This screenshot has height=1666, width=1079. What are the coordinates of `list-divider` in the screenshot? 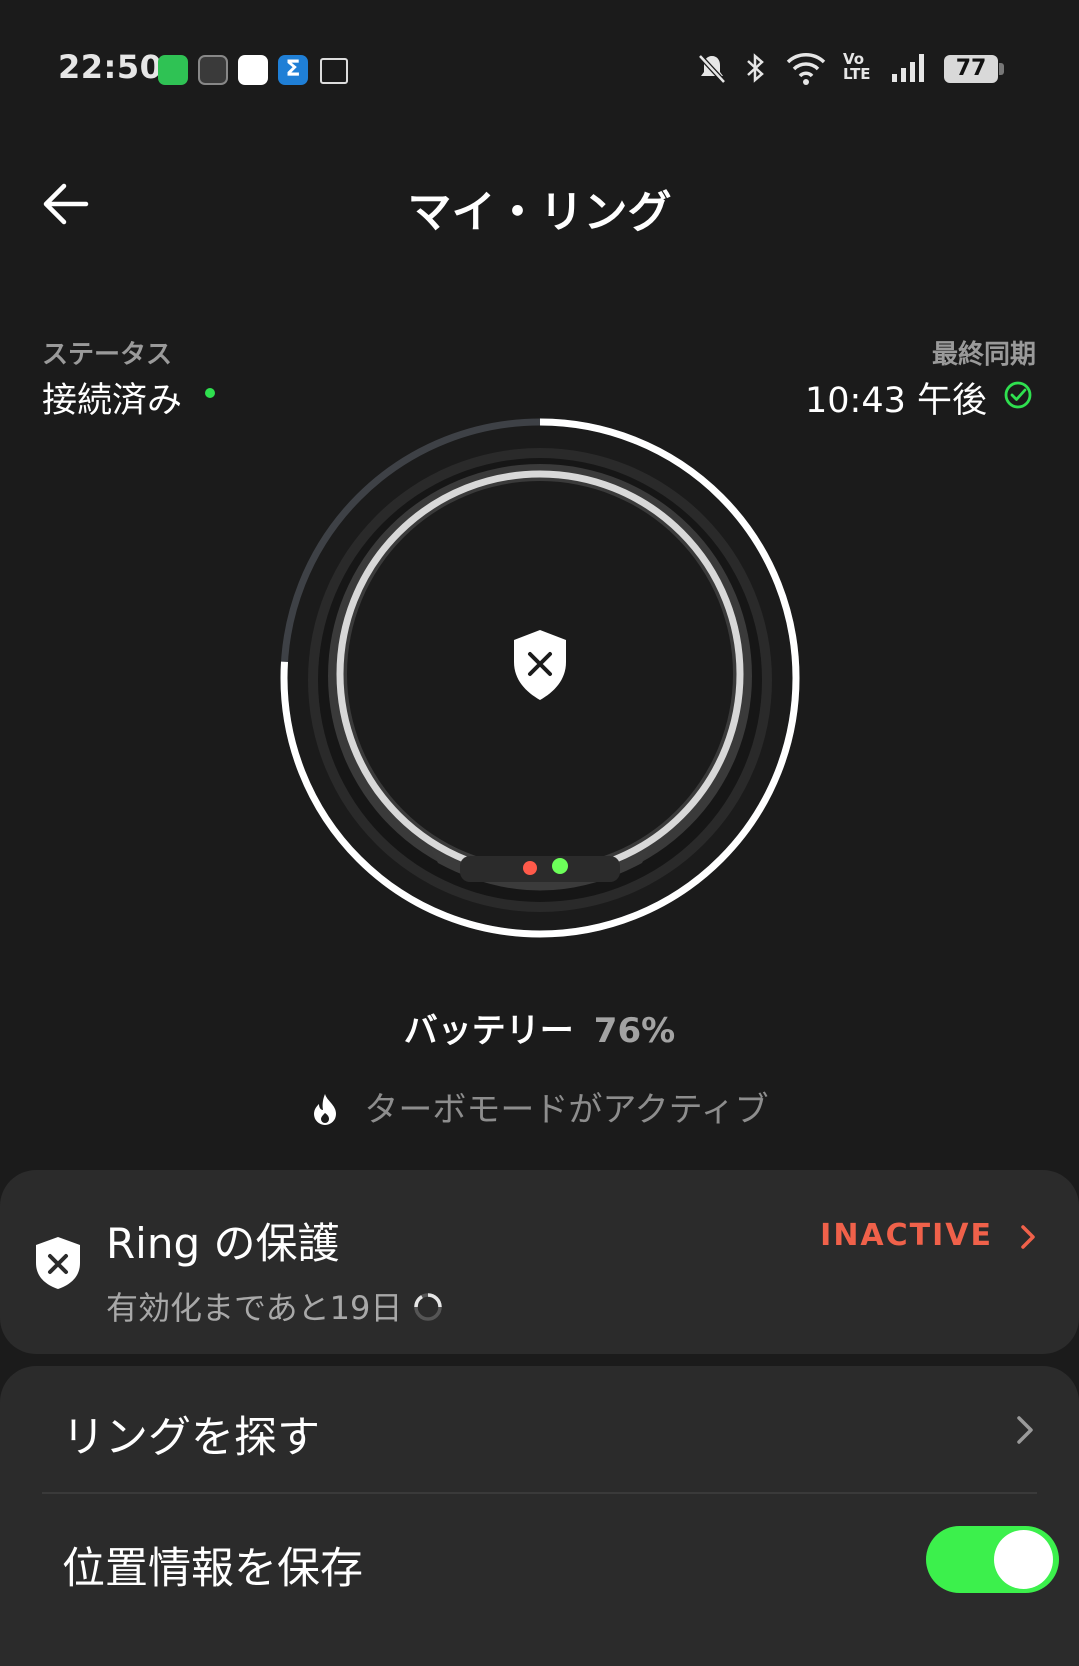 It's located at (539, 1493).